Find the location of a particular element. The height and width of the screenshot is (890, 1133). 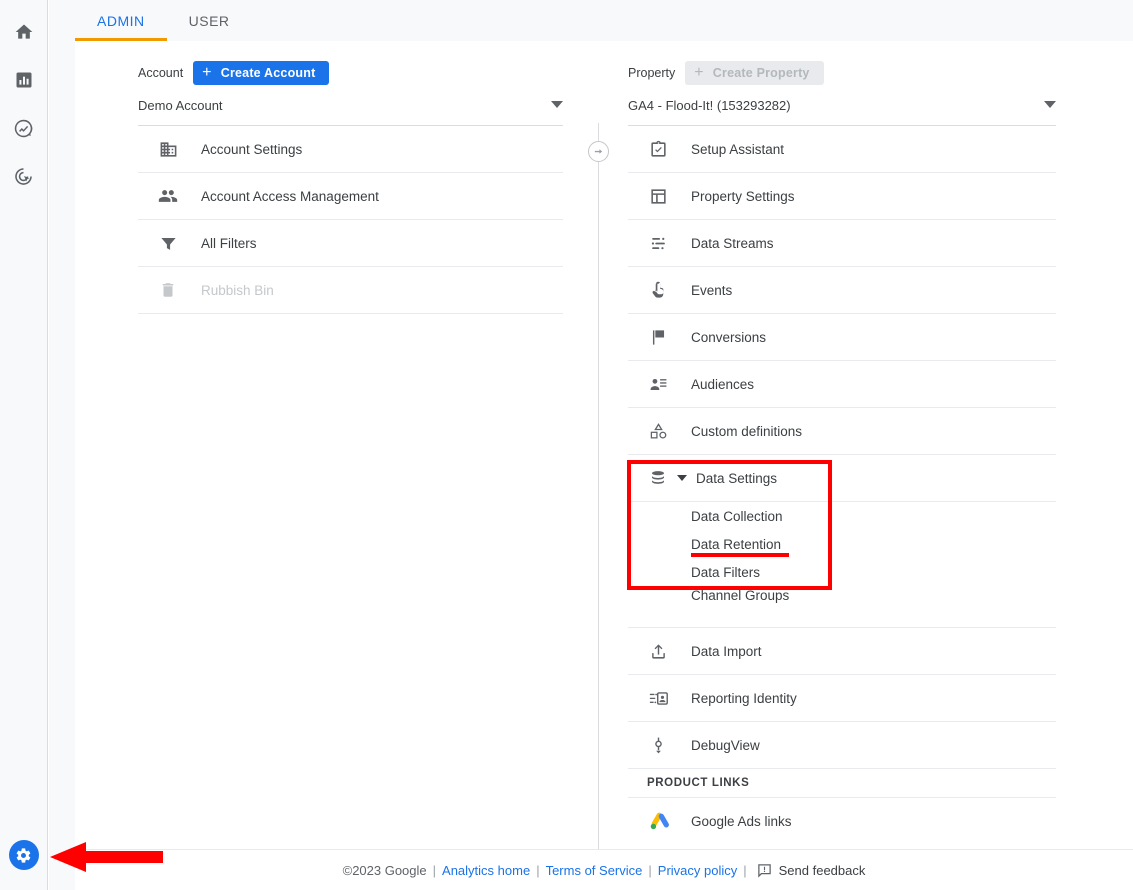

property-item-label: DebugView is located at coordinates (725, 745).